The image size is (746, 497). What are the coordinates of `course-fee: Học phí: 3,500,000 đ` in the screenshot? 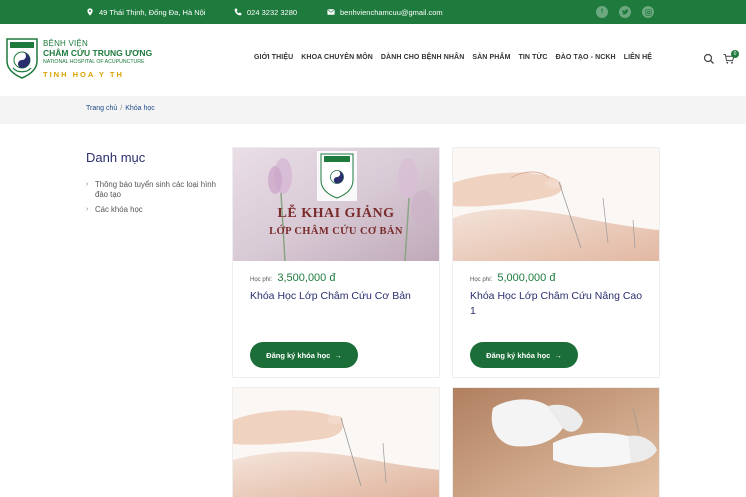 It's located at (292, 278).